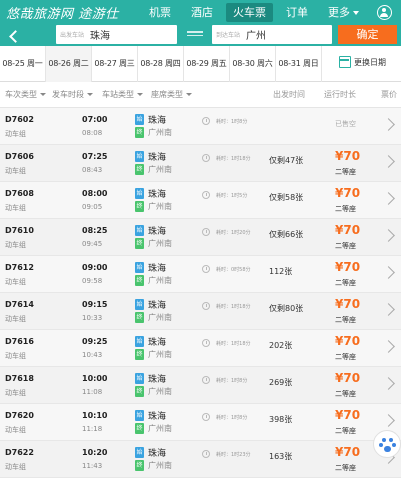  What do you see at coordinates (340, 94) in the screenshot?
I see `sort-duration: 运行时长` at bounding box center [340, 94].